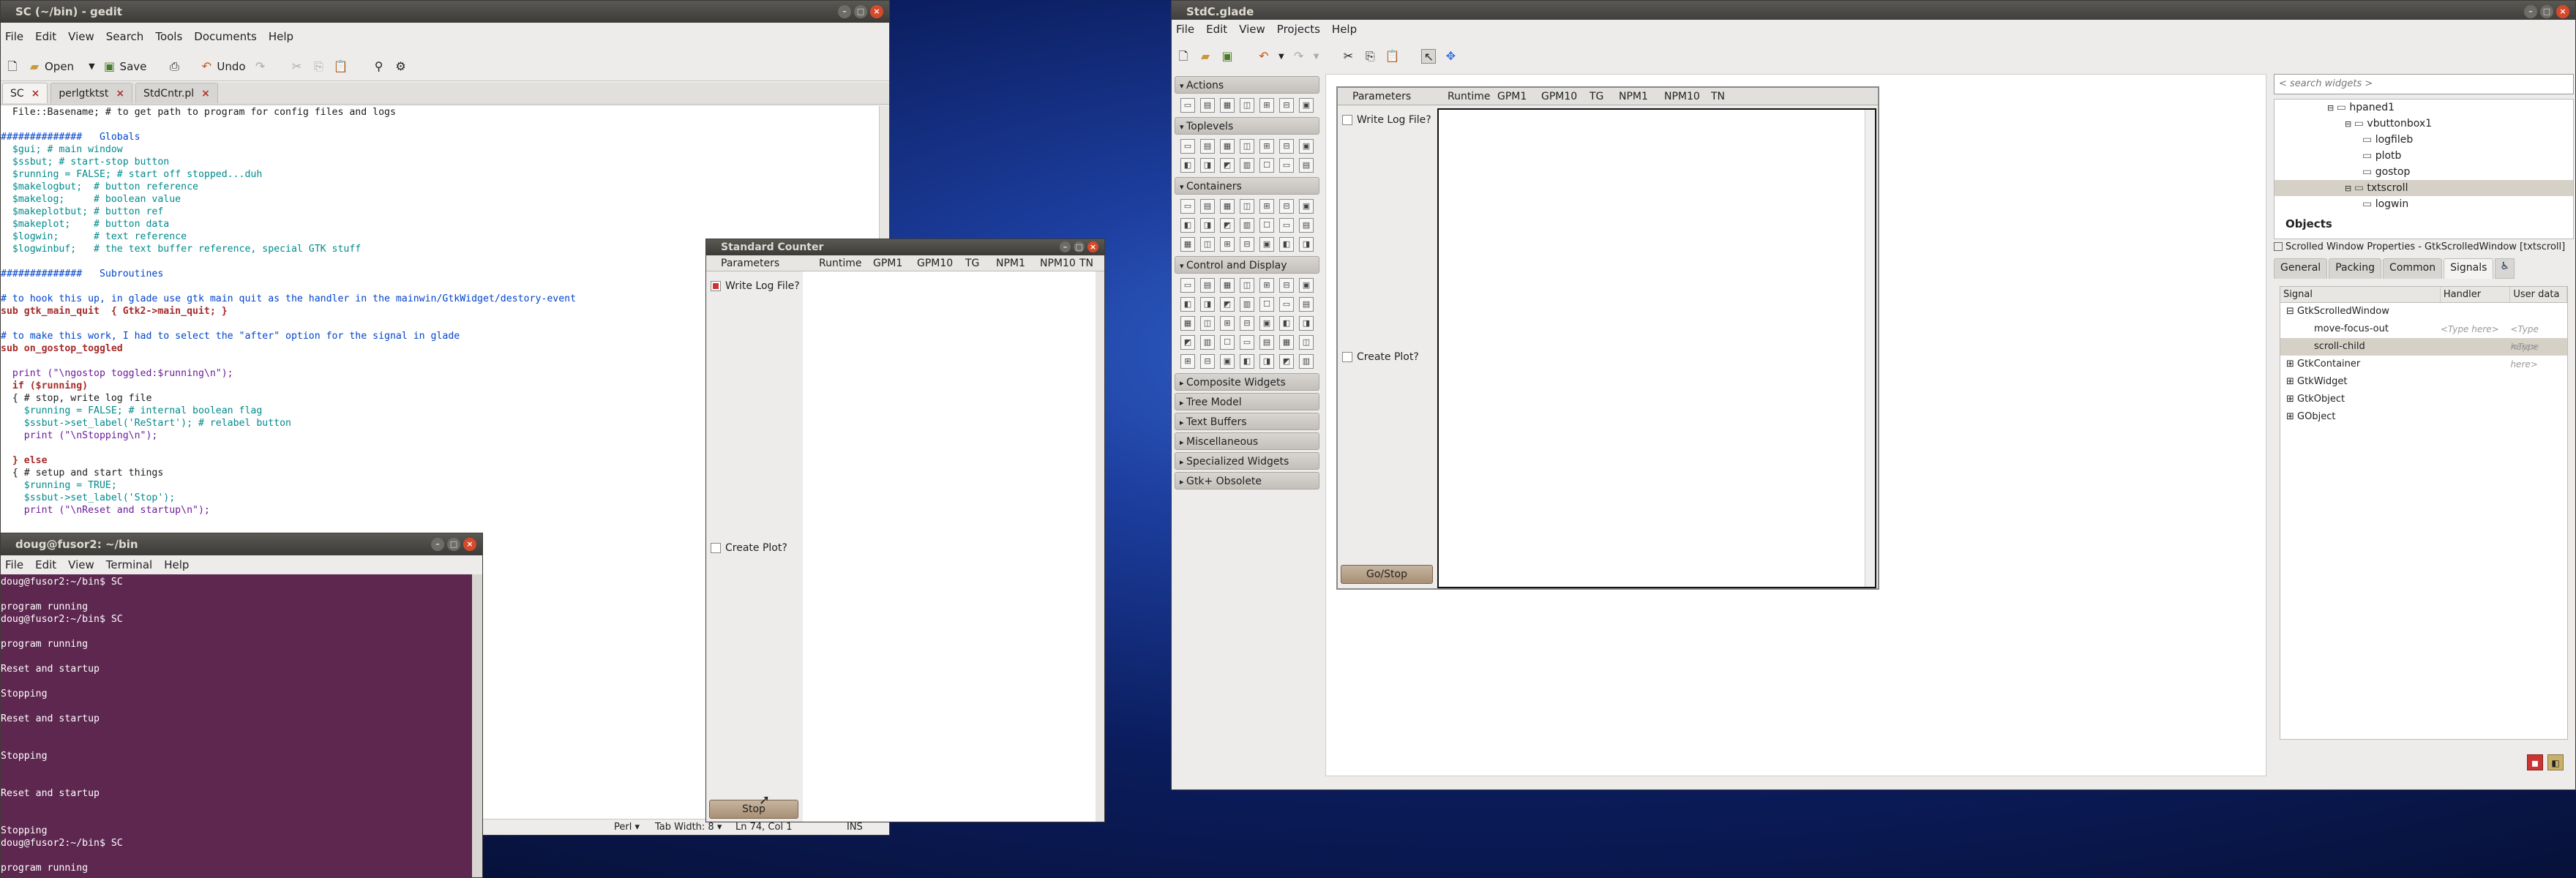 This screenshot has height=878, width=2576. What do you see at coordinates (91, 93) in the screenshot?
I see `tab-perlgtktst: perlgtktst ×` at bounding box center [91, 93].